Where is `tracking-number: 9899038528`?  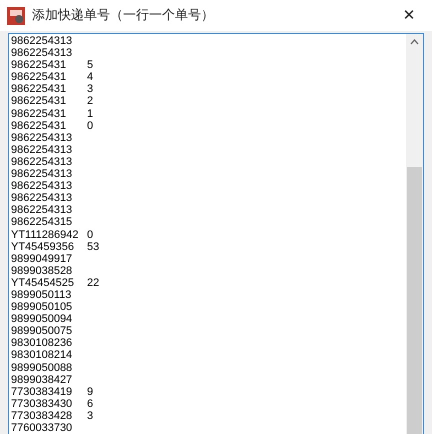
tracking-number: 9899038528 is located at coordinates (42, 270).